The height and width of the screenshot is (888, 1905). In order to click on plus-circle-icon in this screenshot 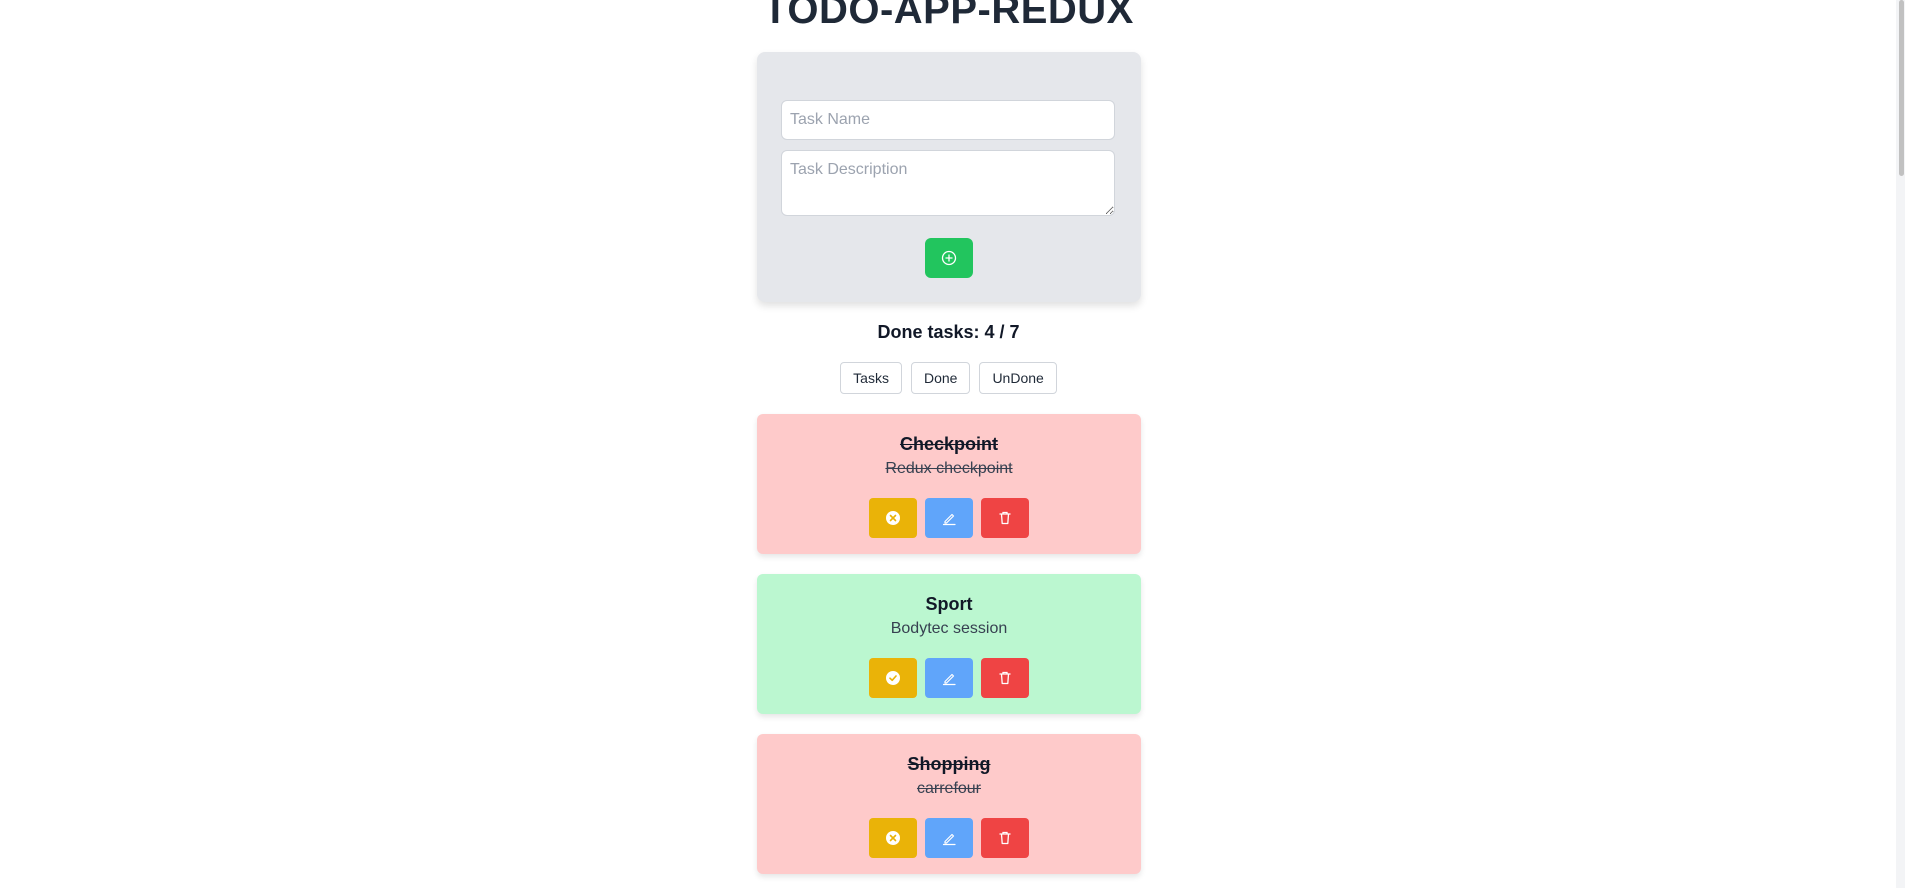, I will do `click(949, 258)`.